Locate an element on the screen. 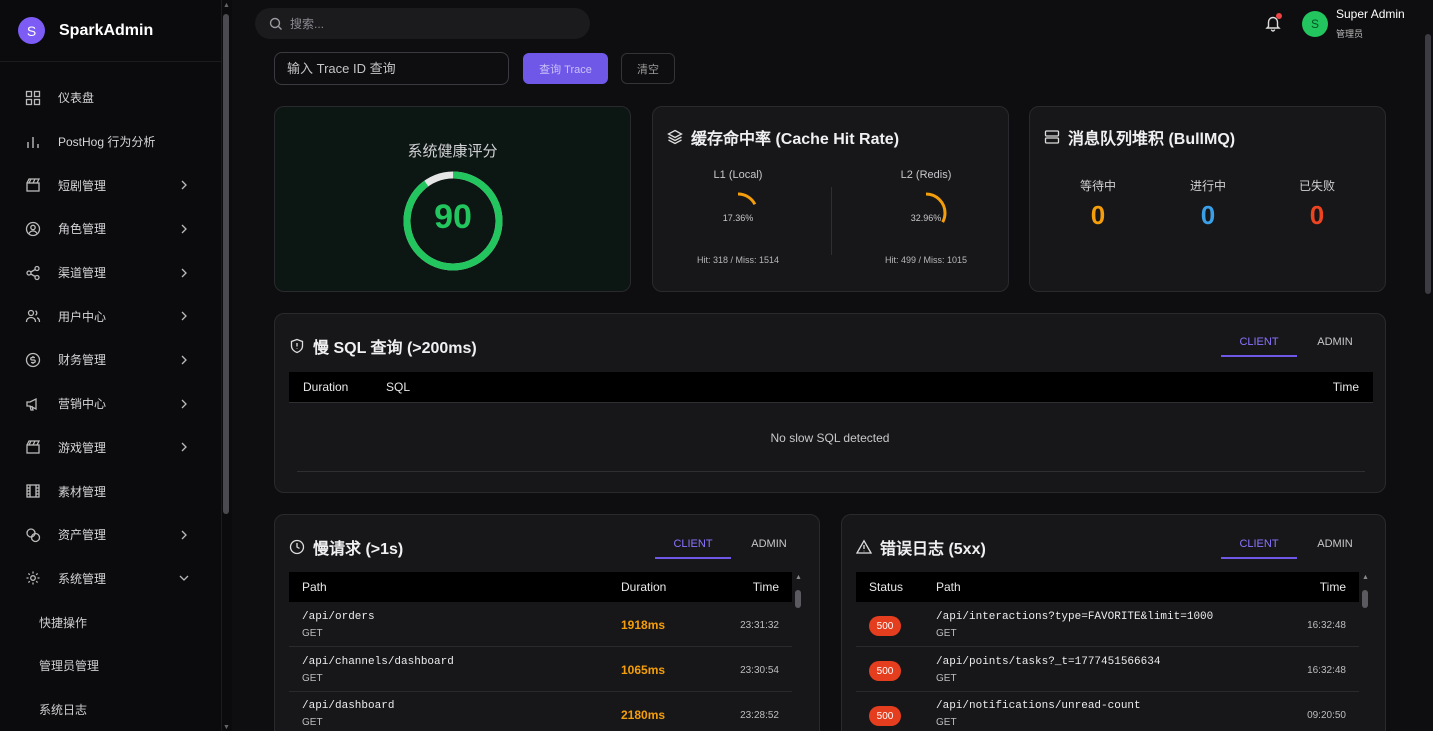 This screenshot has height=731, width=1433. error-time: 09:20:50 is located at coordinates (1326, 715).